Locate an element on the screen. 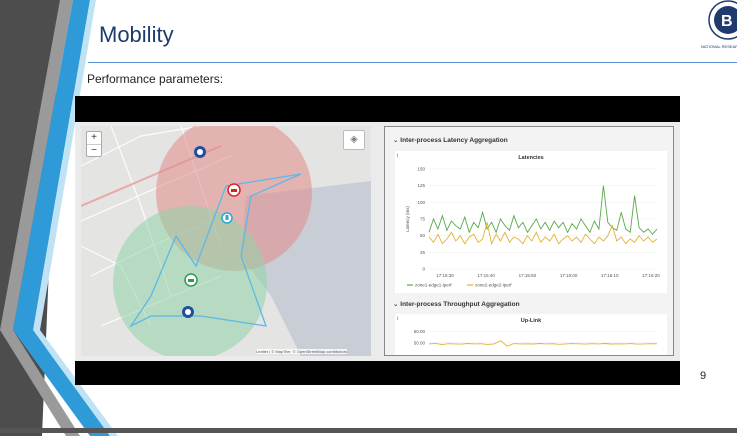 The height and width of the screenshot is (436, 737). series-line-zone1-edge1-iperf is located at coordinates (543, 210).